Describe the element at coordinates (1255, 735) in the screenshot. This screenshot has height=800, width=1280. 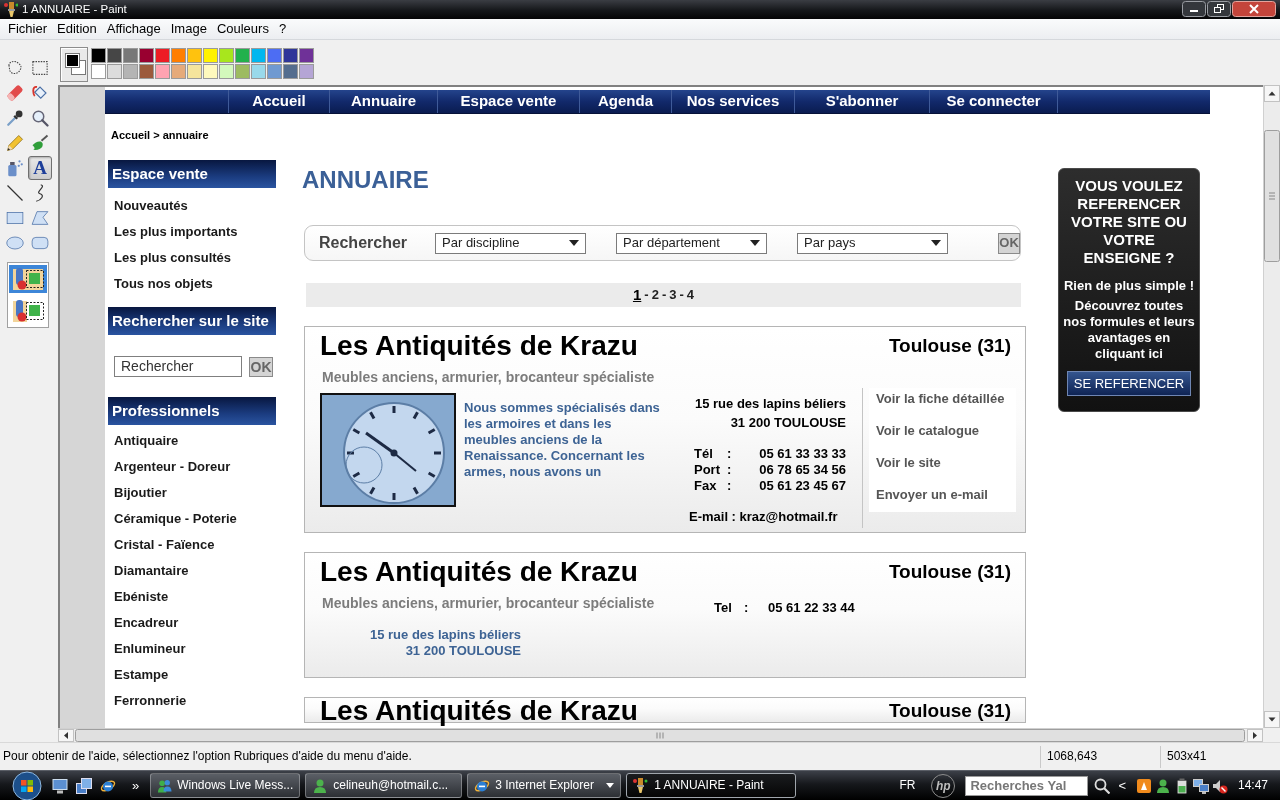
I see `scroll-right-button` at that location.